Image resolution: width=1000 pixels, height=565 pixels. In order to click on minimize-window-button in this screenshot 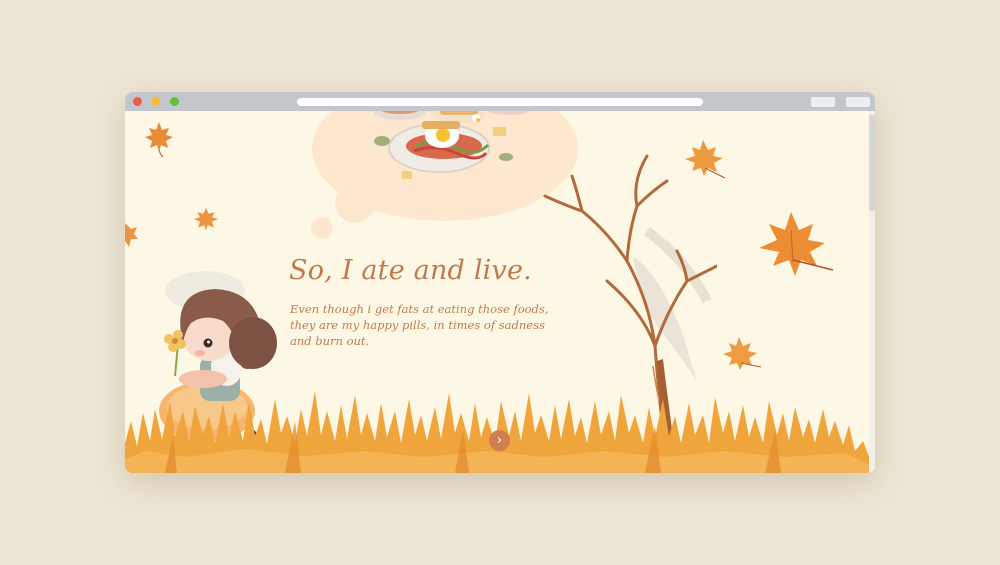, I will do `click(155, 101)`.